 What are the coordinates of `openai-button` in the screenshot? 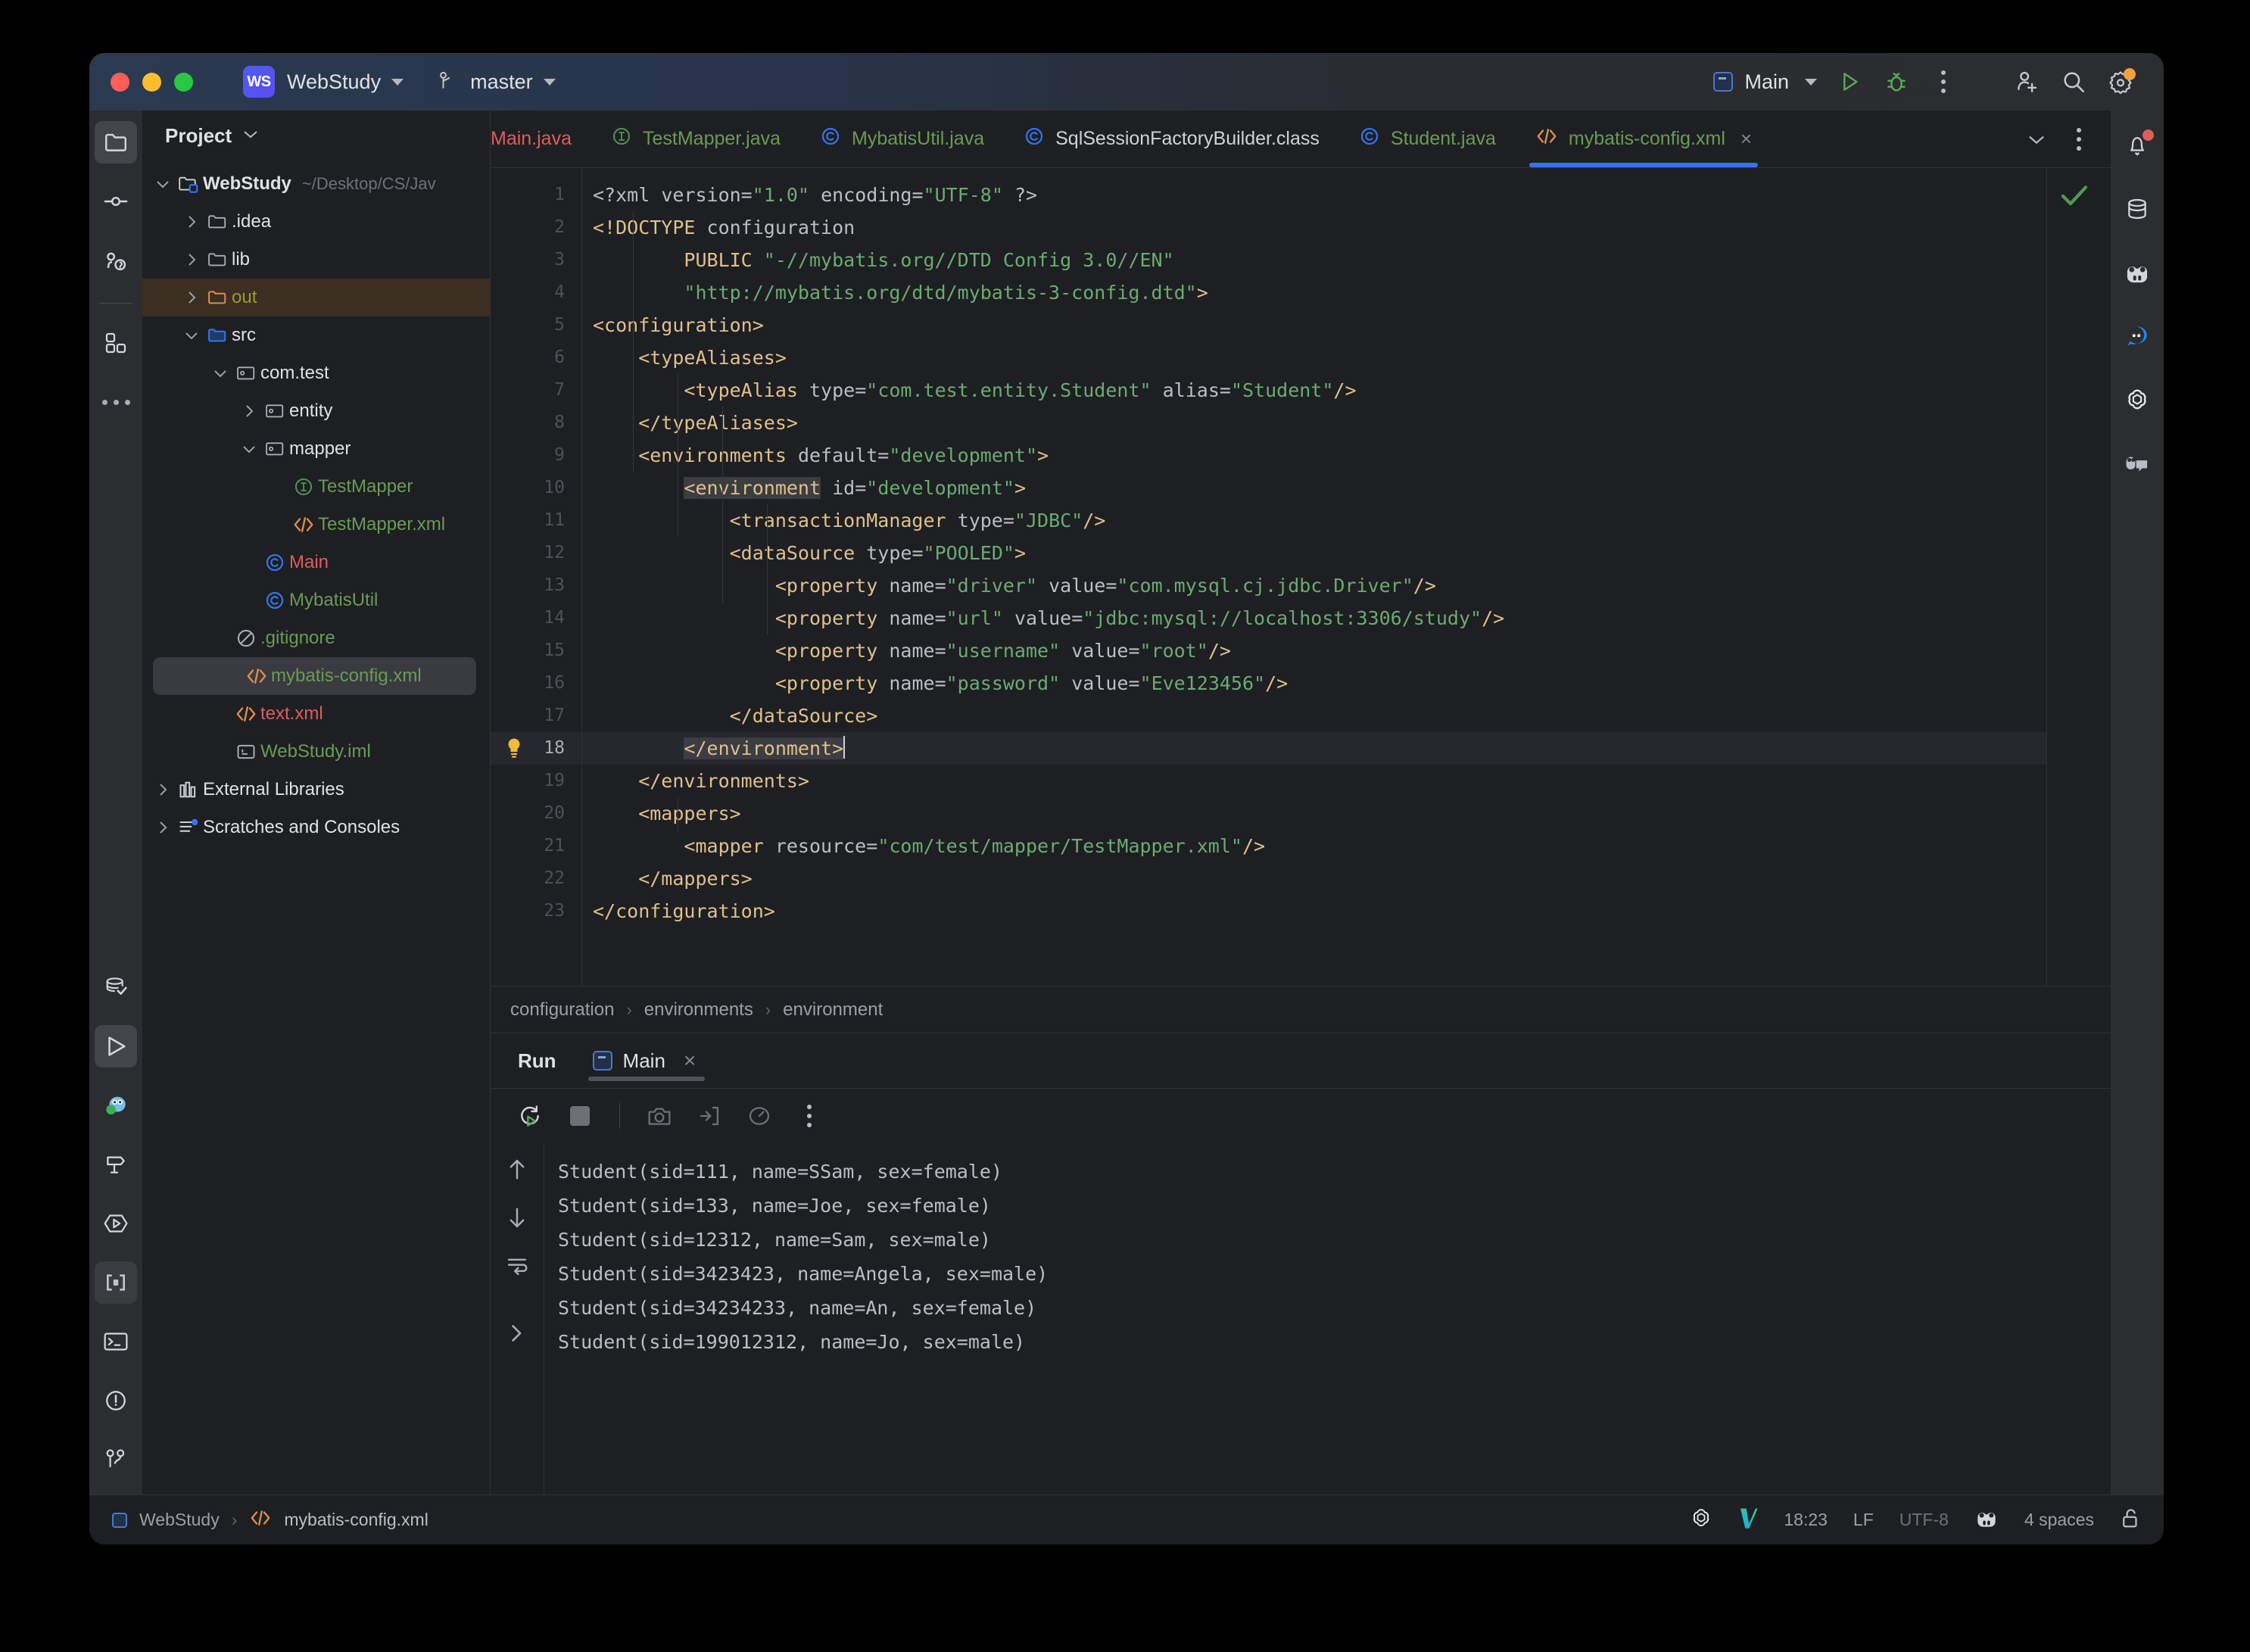 It's located at (2137, 400).